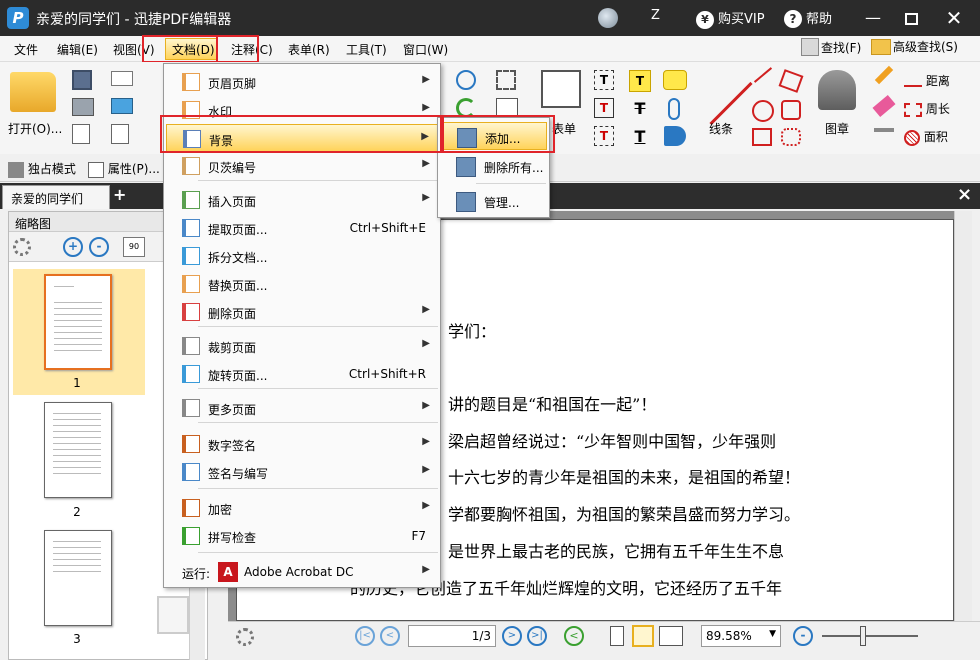  Describe the element at coordinates (837, 90) in the screenshot. I see `stamp-icon` at that location.